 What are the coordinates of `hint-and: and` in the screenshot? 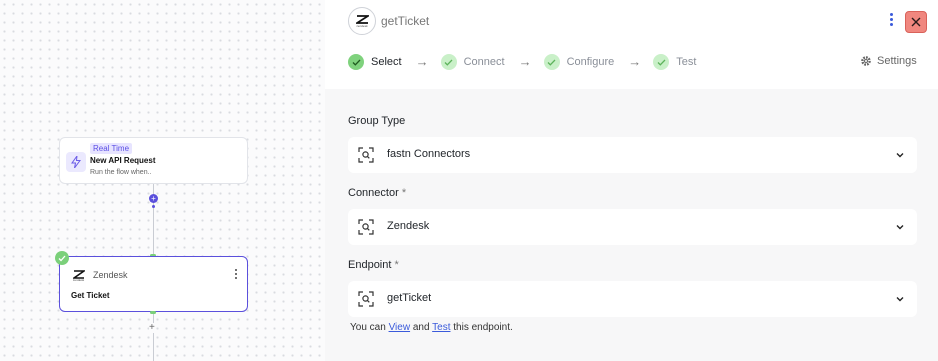 It's located at (421, 327).